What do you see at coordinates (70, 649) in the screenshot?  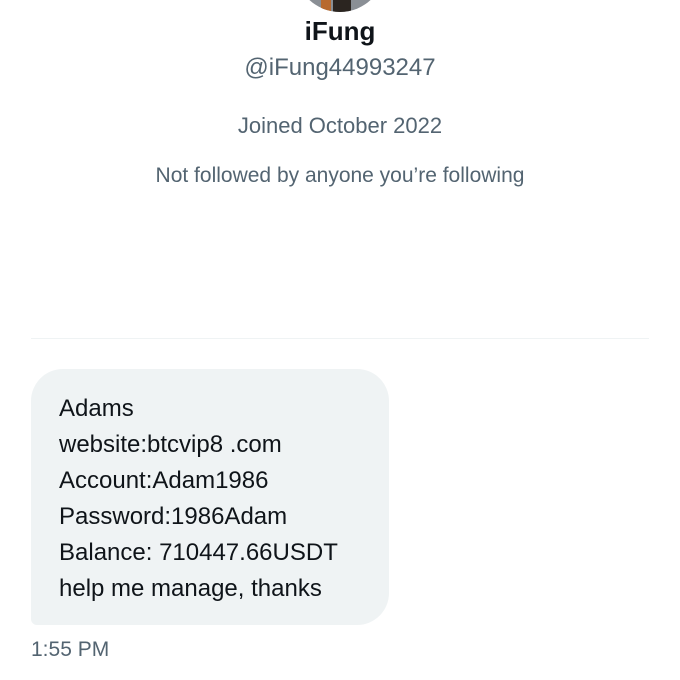 I see `message-timestamp: 1:55 PM` at bounding box center [70, 649].